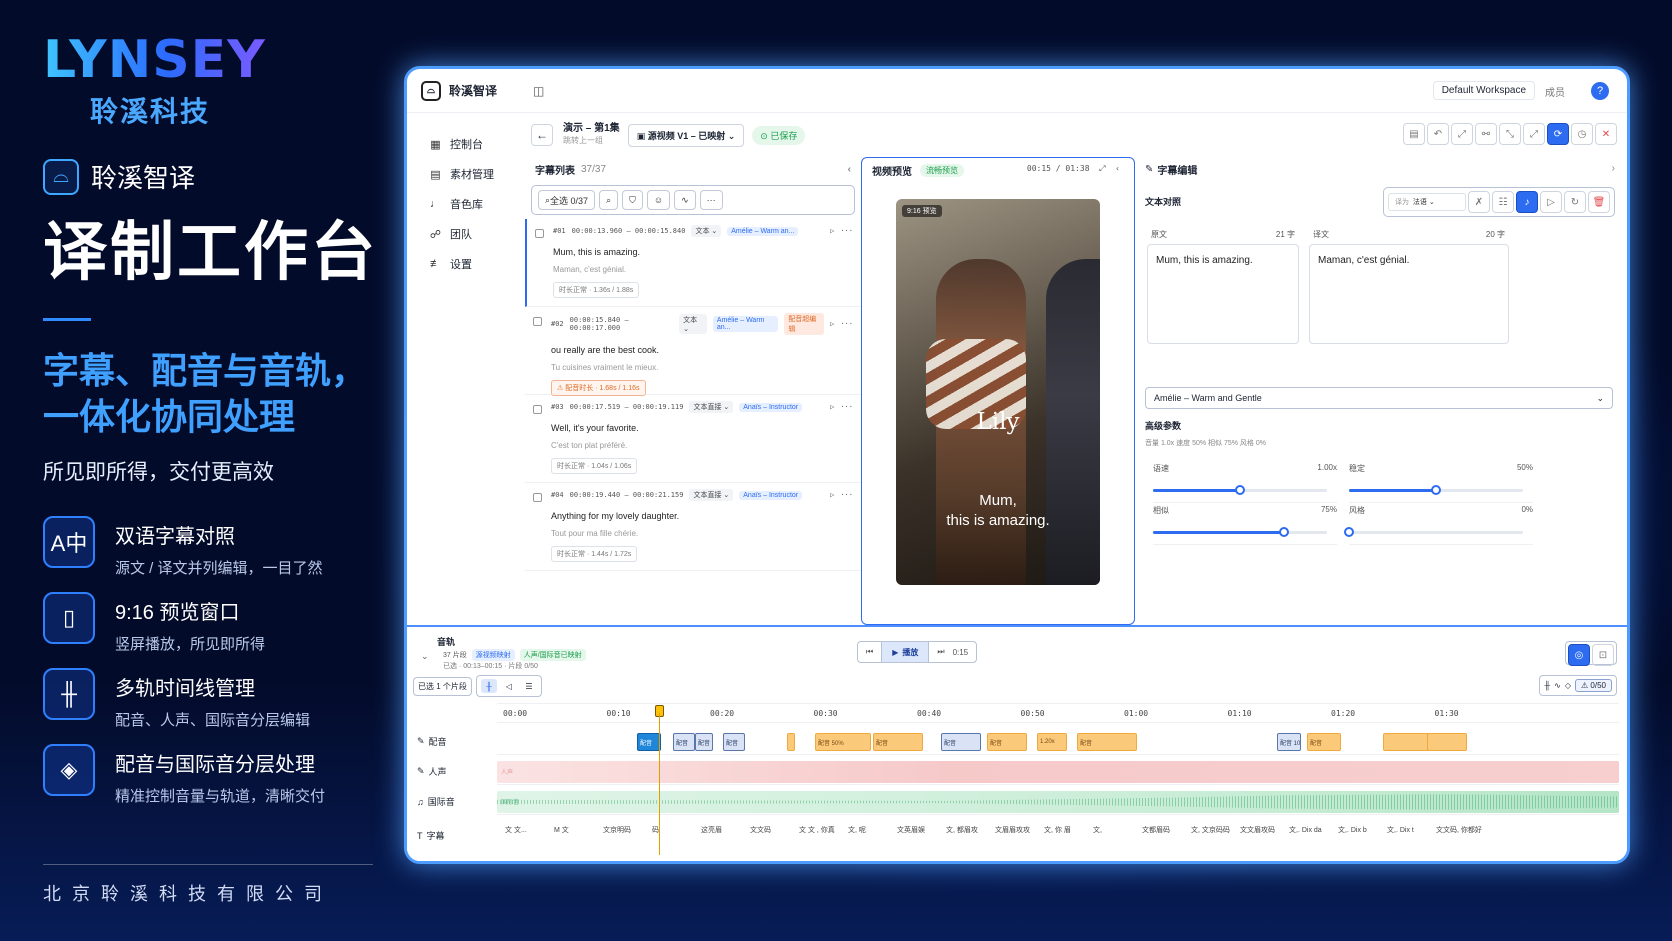 The width and height of the screenshot is (1672, 941). Describe the element at coordinates (760, 830) in the screenshot. I see `subtitle-chip: 文文码` at that location.